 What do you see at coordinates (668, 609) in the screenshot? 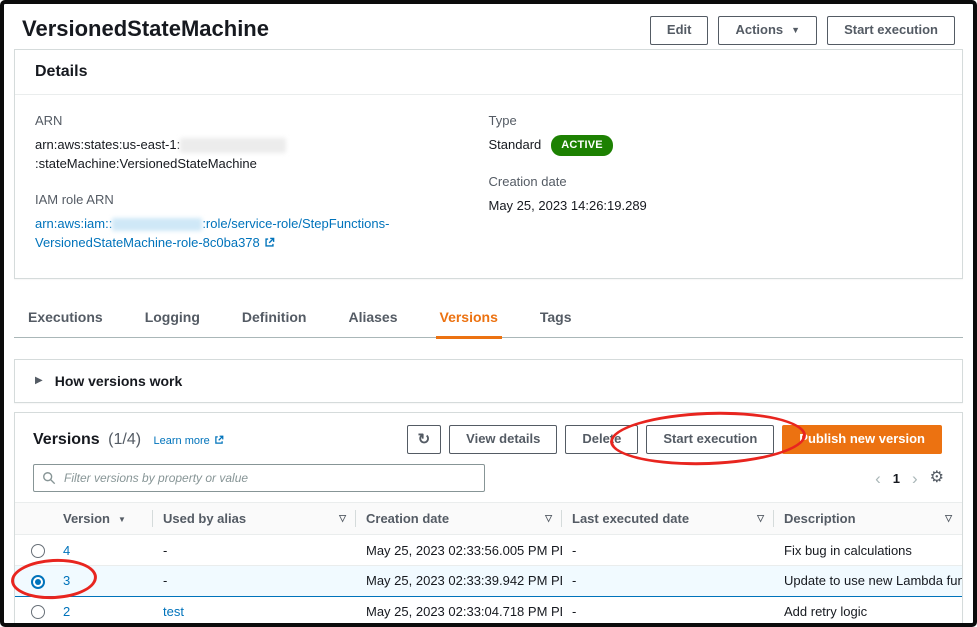
I see `last-executed-cell: -` at bounding box center [668, 609].